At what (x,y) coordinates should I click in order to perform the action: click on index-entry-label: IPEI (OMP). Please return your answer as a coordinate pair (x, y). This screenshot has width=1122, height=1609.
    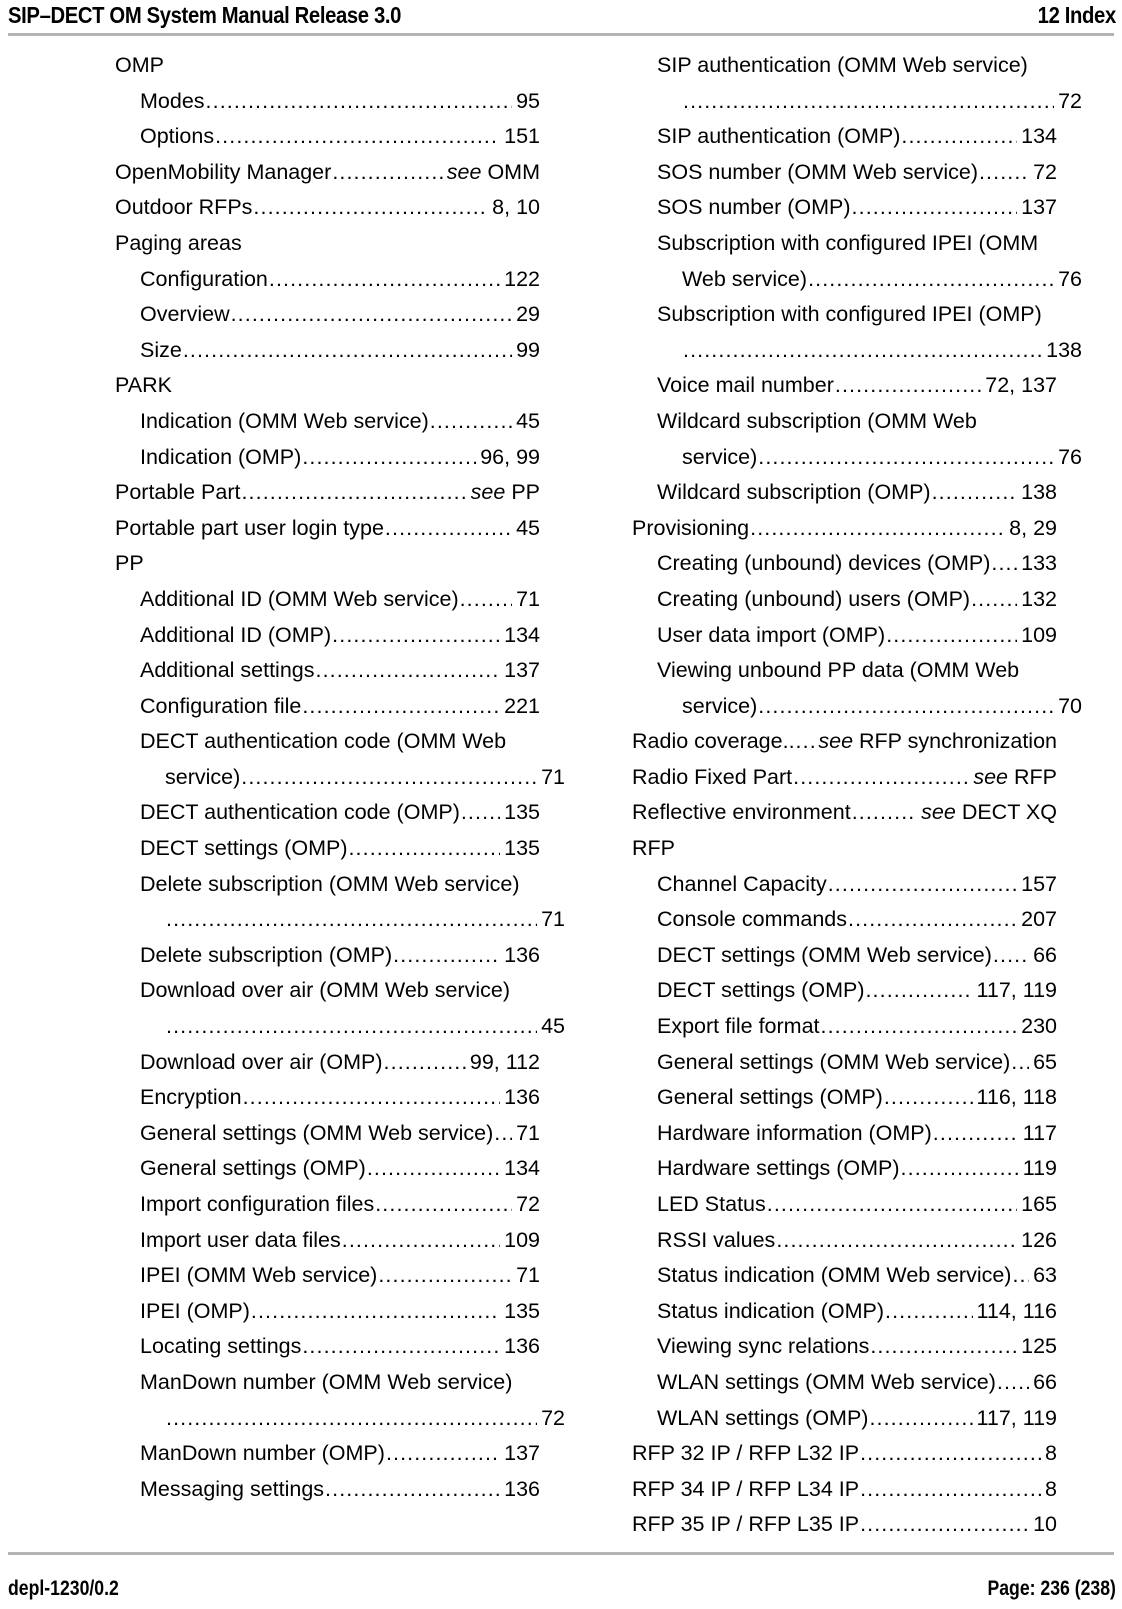
    Looking at the image, I should click on (195, 1310).